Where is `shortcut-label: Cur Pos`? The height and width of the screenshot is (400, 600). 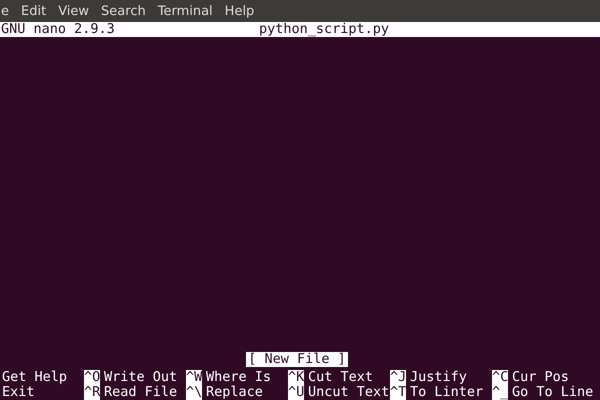 shortcut-label: Cur Pos is located at coordinates (540, 377).